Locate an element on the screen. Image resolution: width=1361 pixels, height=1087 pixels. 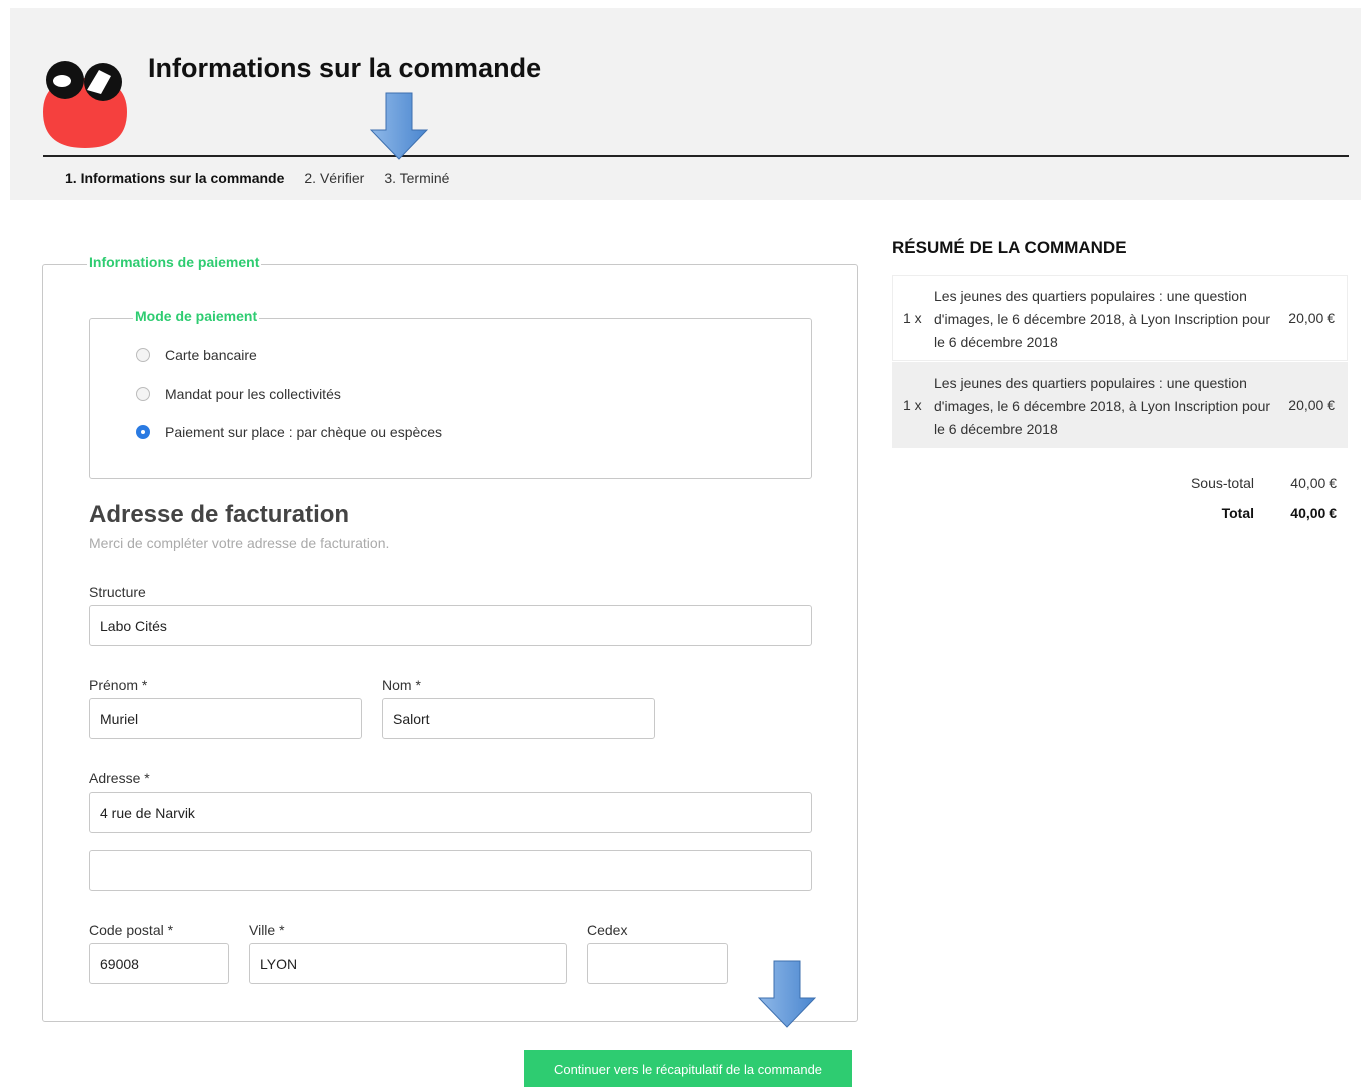
payment-mode-legend: Mode de paiement is located at coordinates (196, 316).